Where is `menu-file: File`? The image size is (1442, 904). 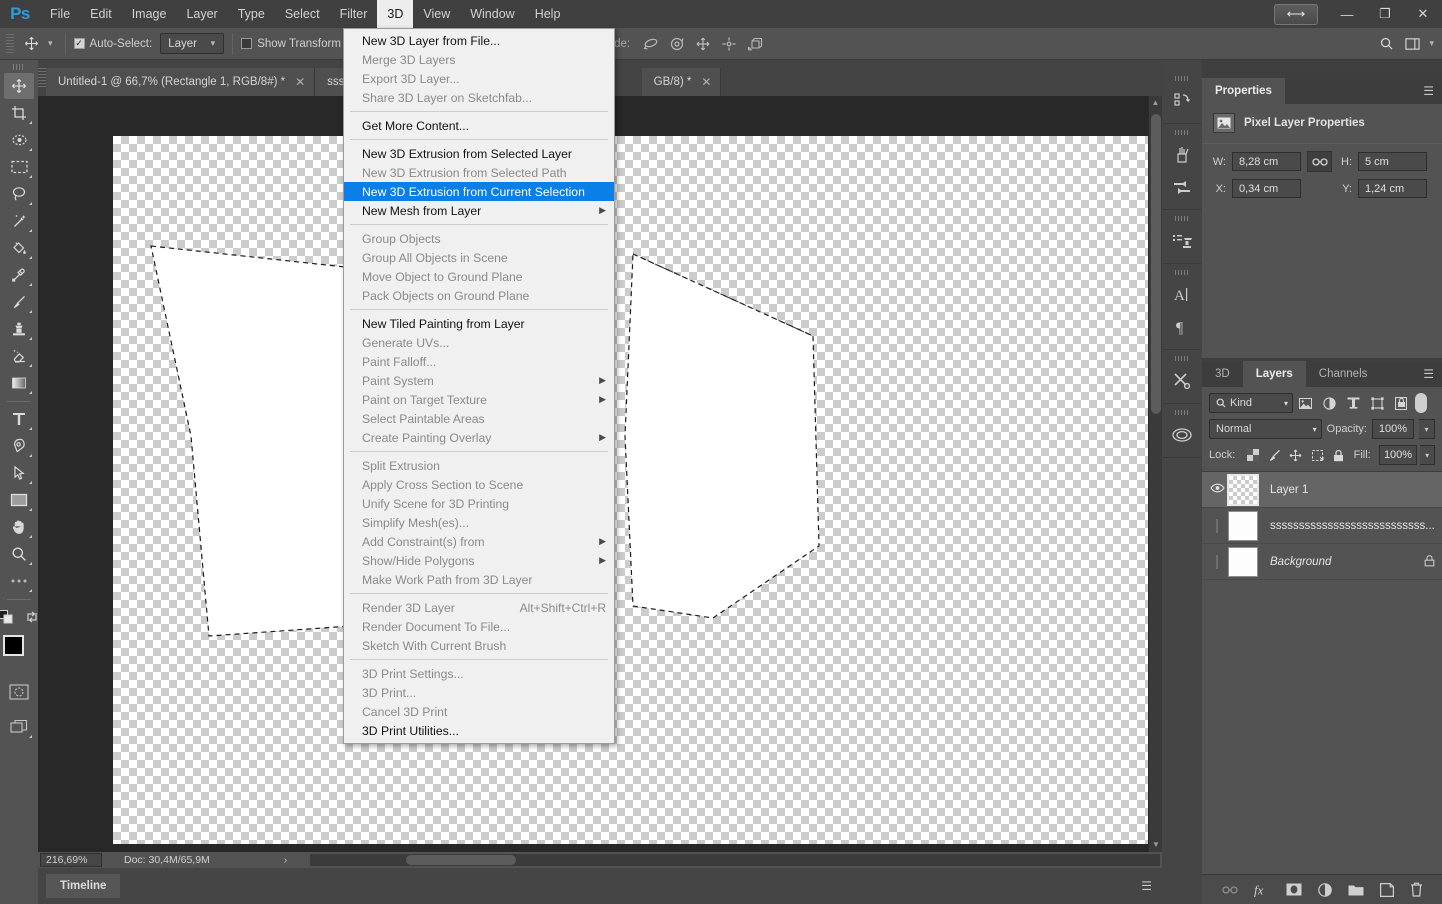 menu-file: File is located at coordinates (60, 14).